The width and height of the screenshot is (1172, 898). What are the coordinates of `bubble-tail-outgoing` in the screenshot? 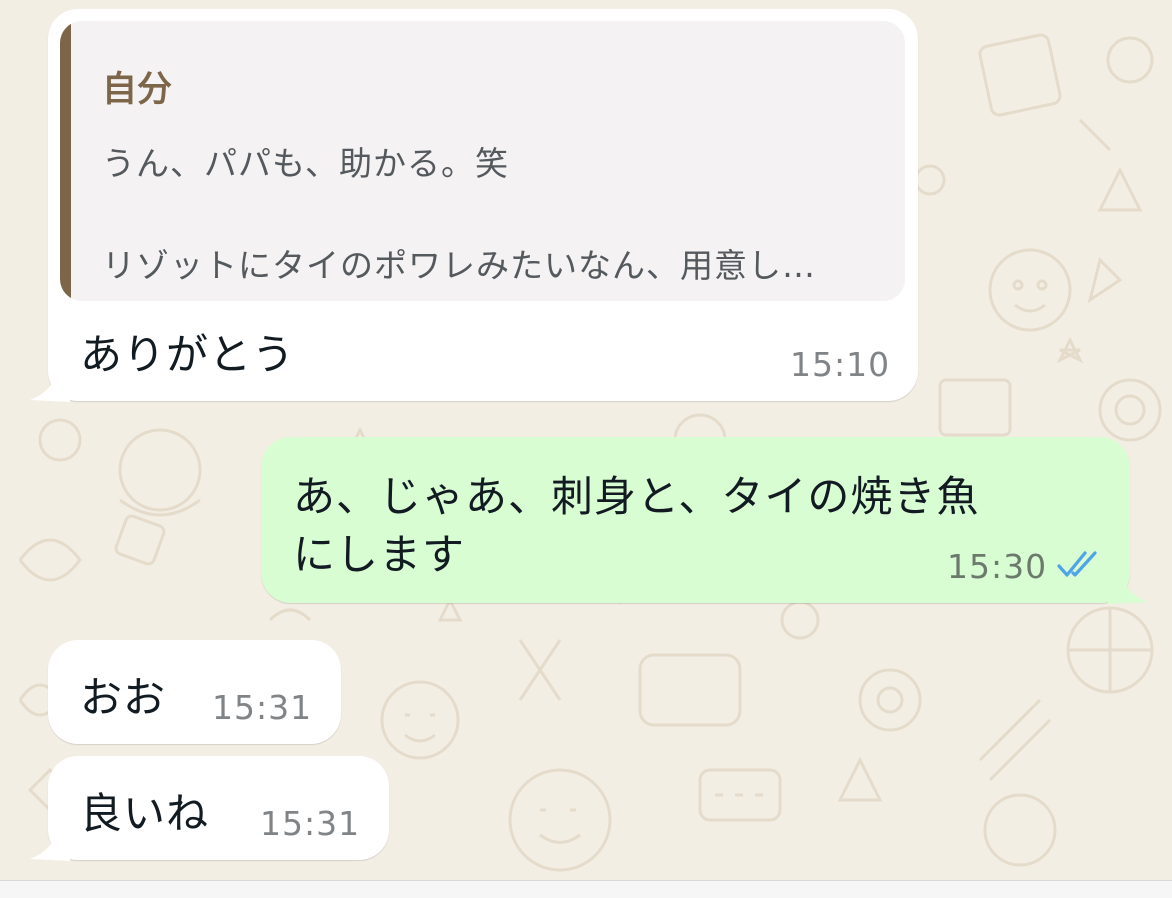 It's located at (1128, 587).